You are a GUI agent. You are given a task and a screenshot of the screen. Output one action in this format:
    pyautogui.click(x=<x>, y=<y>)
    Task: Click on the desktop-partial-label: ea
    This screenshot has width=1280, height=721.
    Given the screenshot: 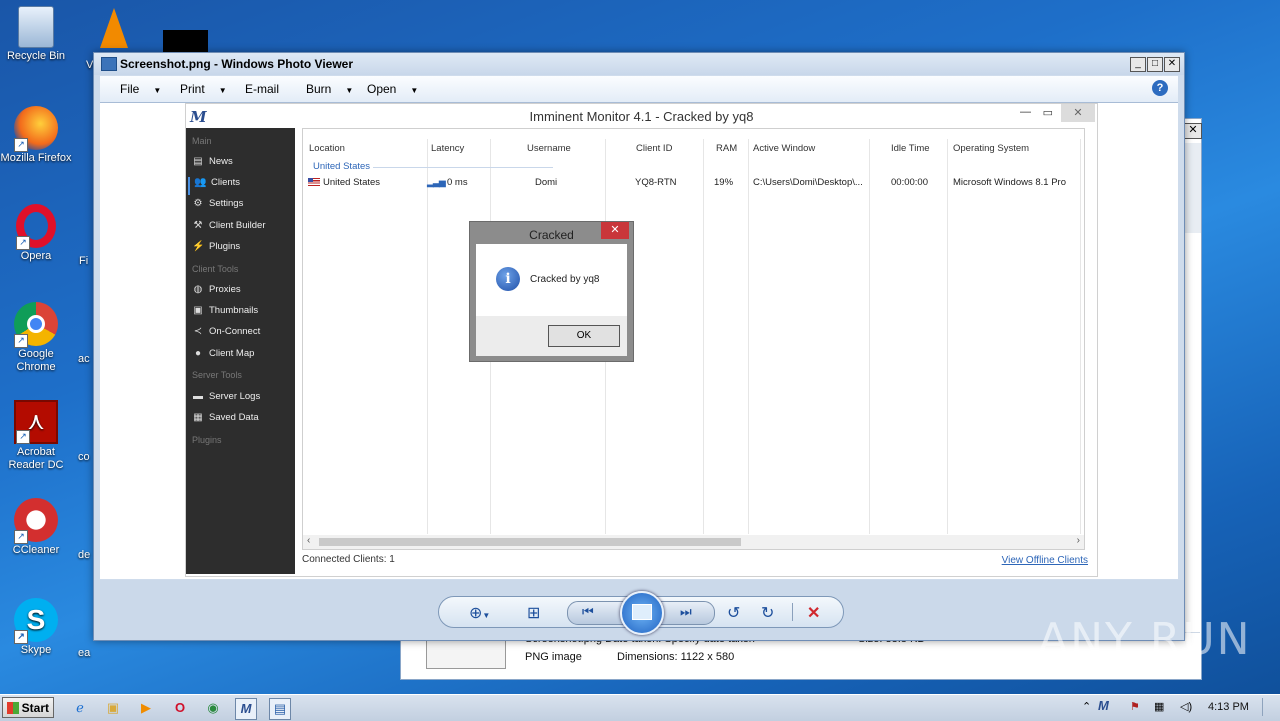 What is the action you would take?
    pyautogui.click(x=84, y=653)
    